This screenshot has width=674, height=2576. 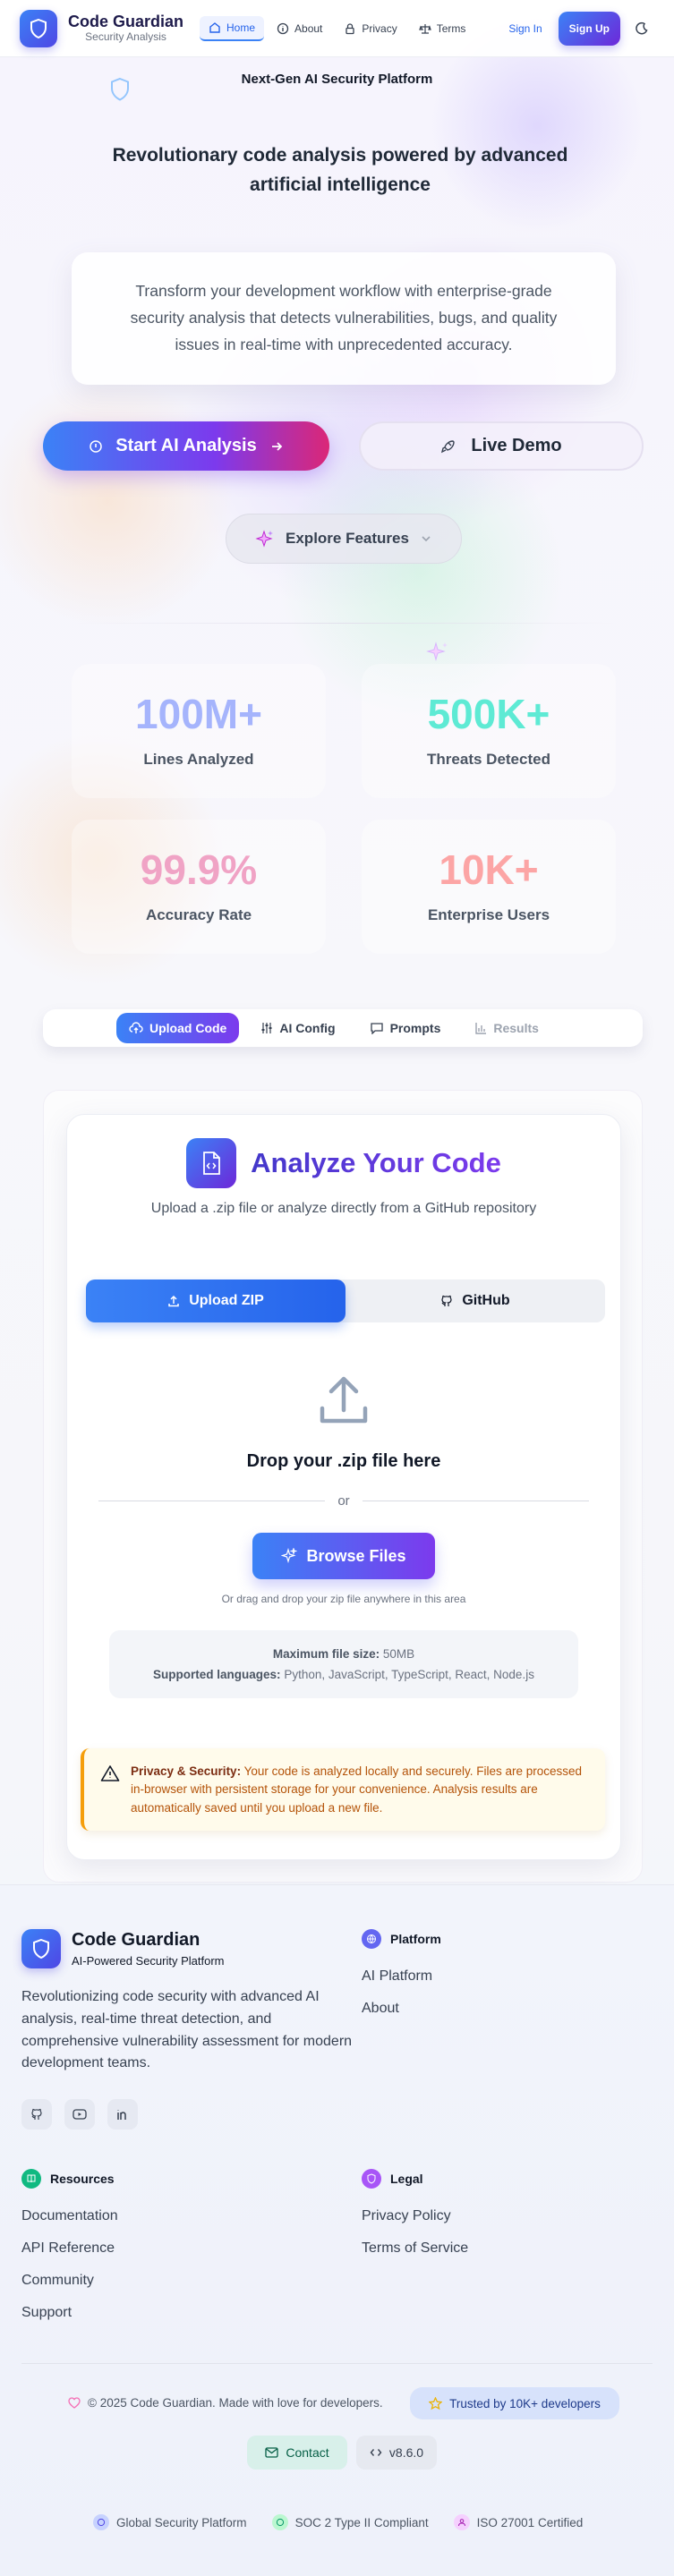 I want to click on github-social-button, so click(x=36, y=2114).